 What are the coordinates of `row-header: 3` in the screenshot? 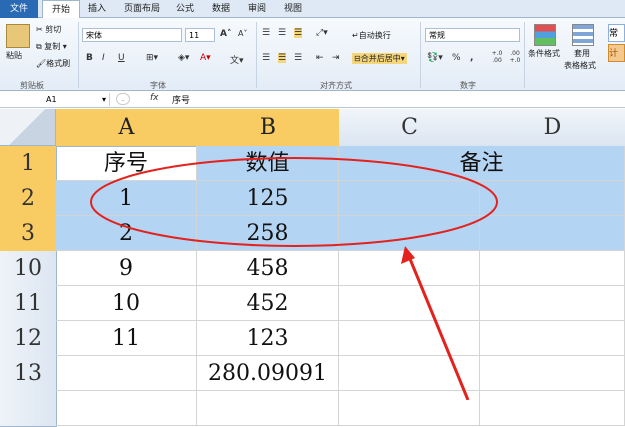 It's located at (28, 234).